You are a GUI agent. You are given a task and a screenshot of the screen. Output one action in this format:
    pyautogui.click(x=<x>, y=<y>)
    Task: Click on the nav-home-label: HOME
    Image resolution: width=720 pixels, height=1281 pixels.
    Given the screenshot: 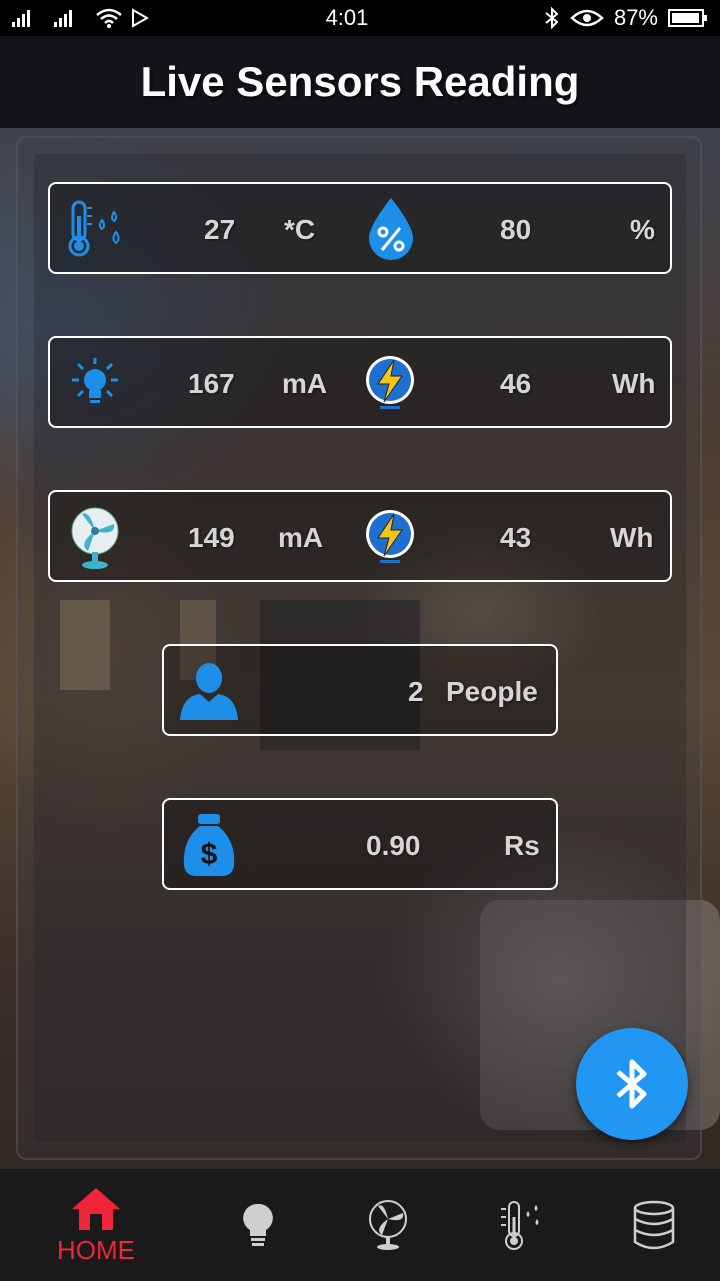 What is the action you would take?
    pyautogui.click(x=96, y=1249)
    